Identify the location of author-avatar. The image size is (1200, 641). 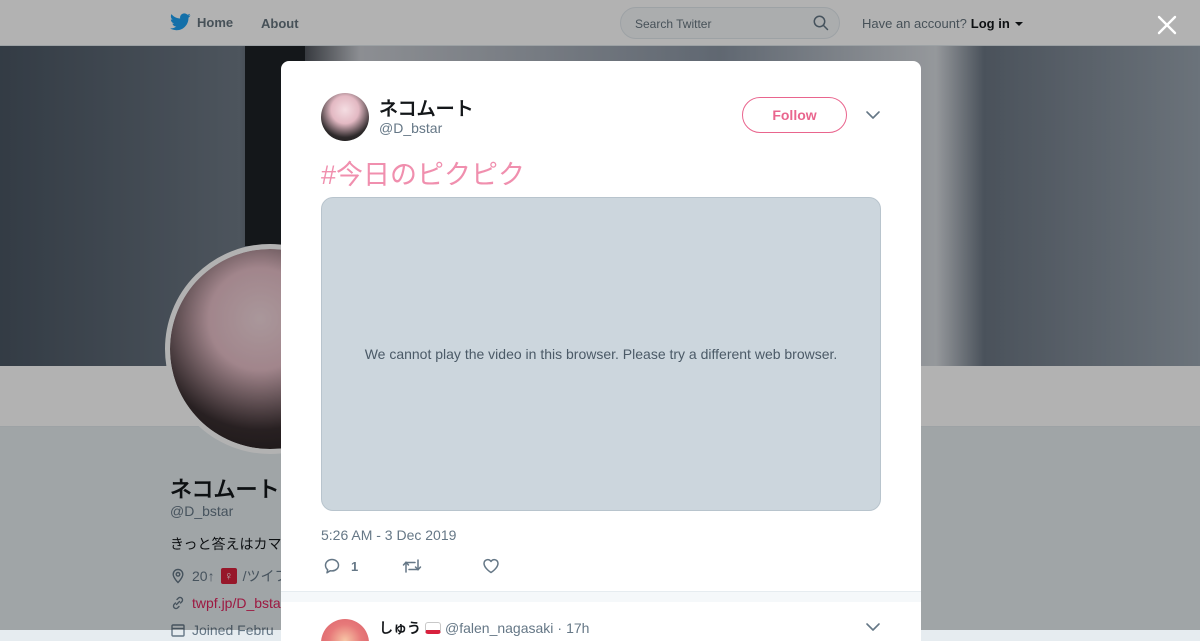
(345, 117).